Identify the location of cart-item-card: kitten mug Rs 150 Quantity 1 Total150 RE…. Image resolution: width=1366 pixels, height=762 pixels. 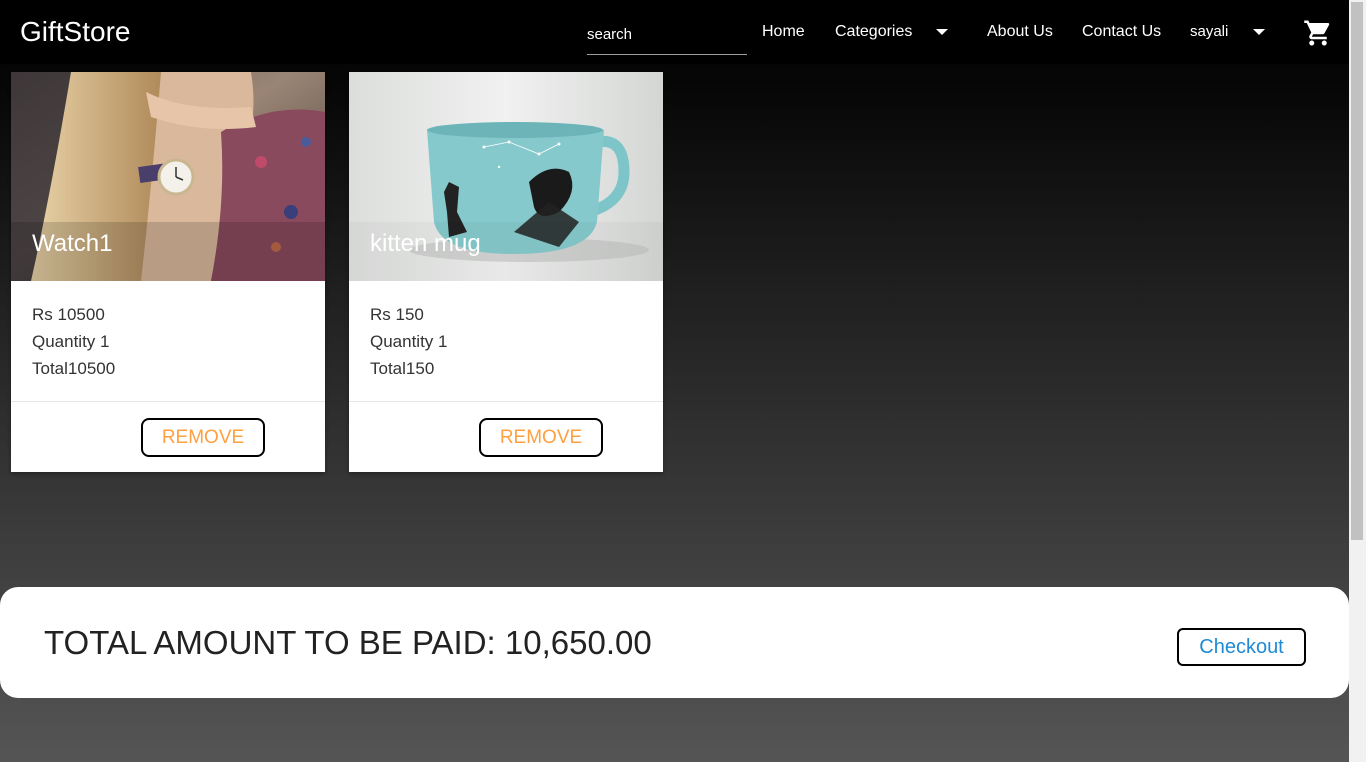
(506, 272).